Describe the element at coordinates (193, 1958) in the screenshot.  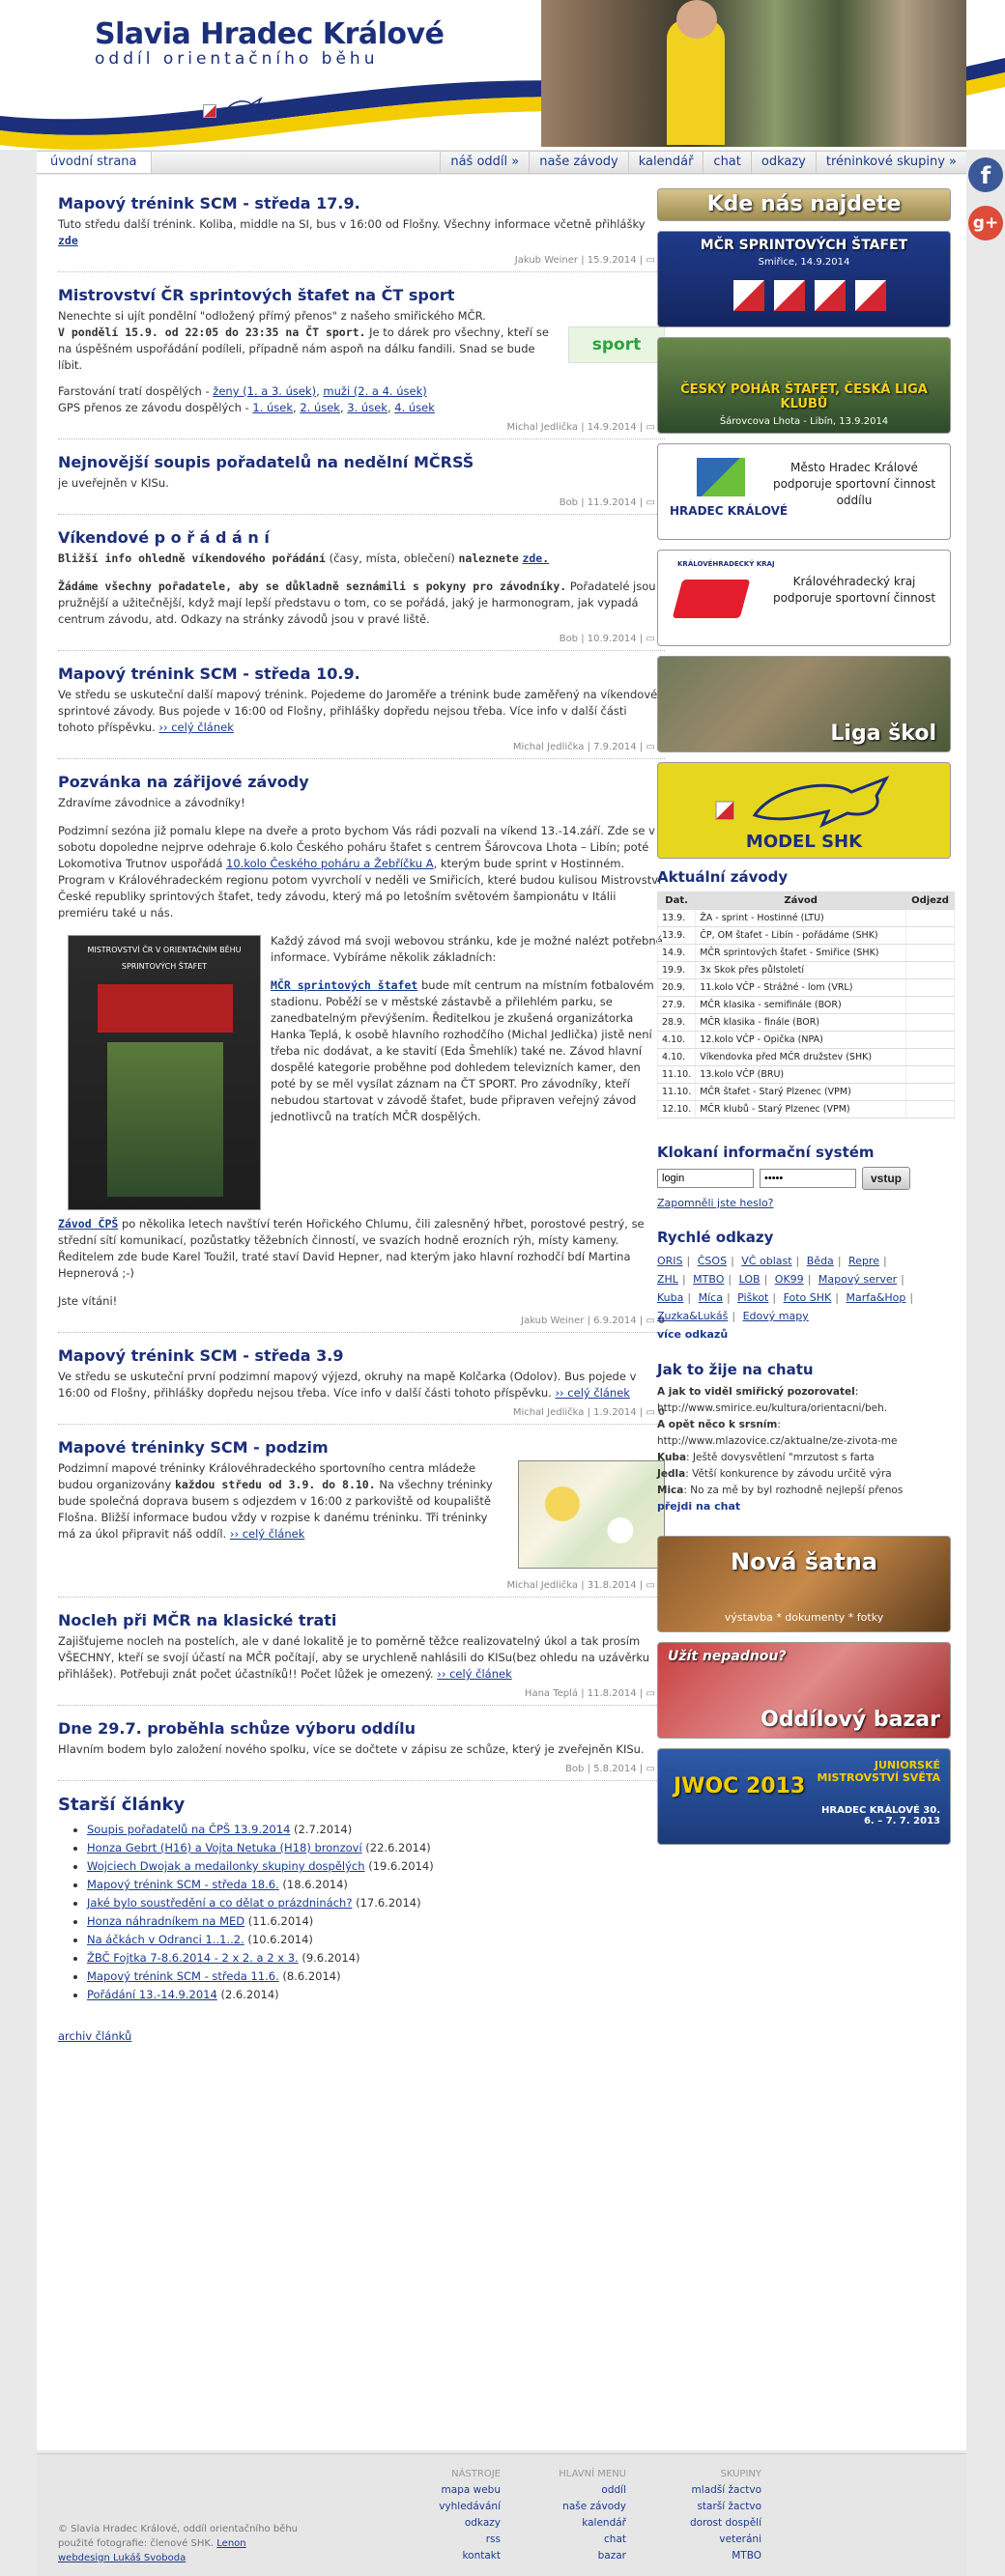
I see `older-article-link: ŽBČ Fojtka 7-8.6.2014 - 2 x 2. a 2 x 3.` at that location.